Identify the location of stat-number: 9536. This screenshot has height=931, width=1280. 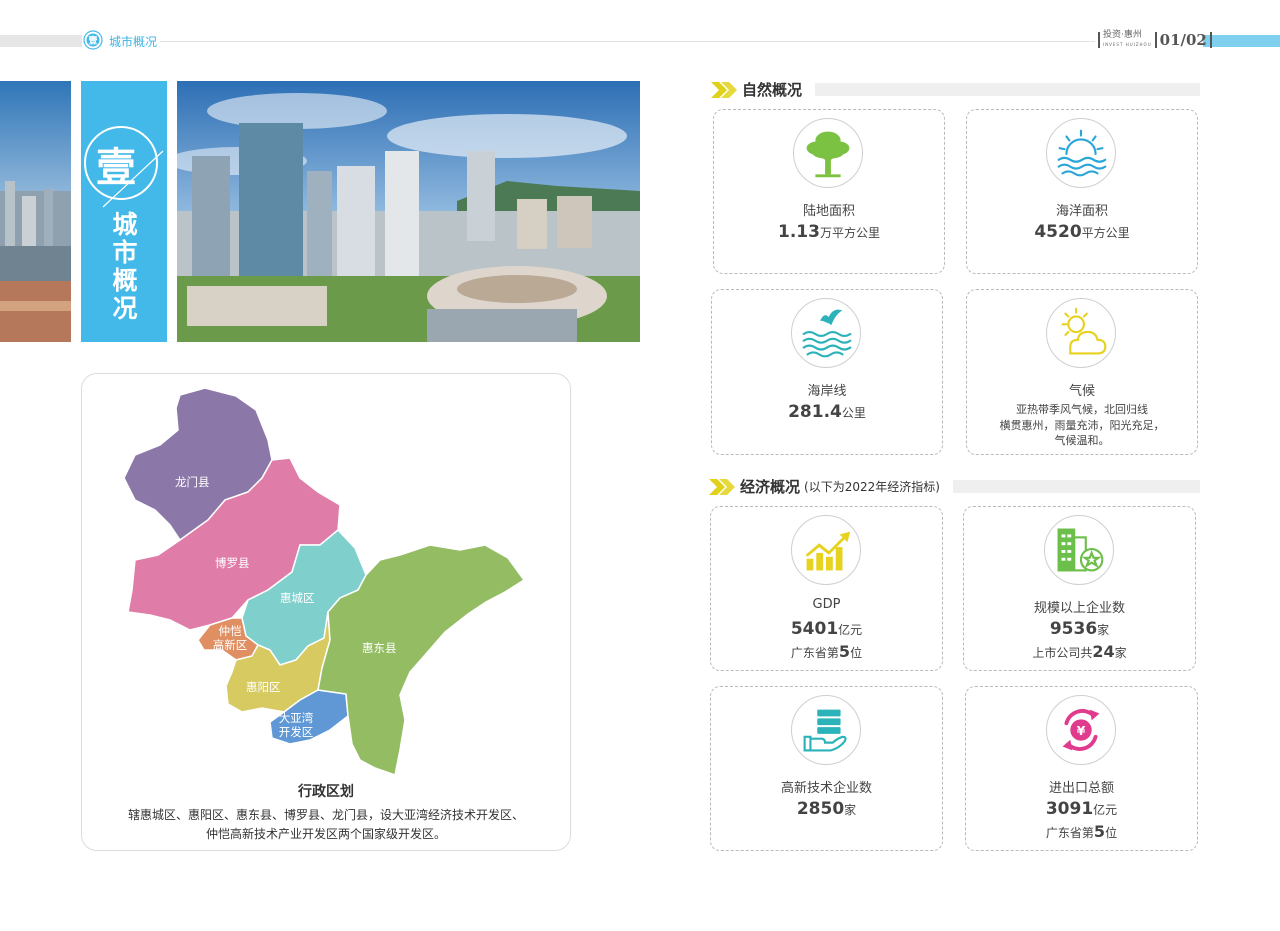
(1073, 629).